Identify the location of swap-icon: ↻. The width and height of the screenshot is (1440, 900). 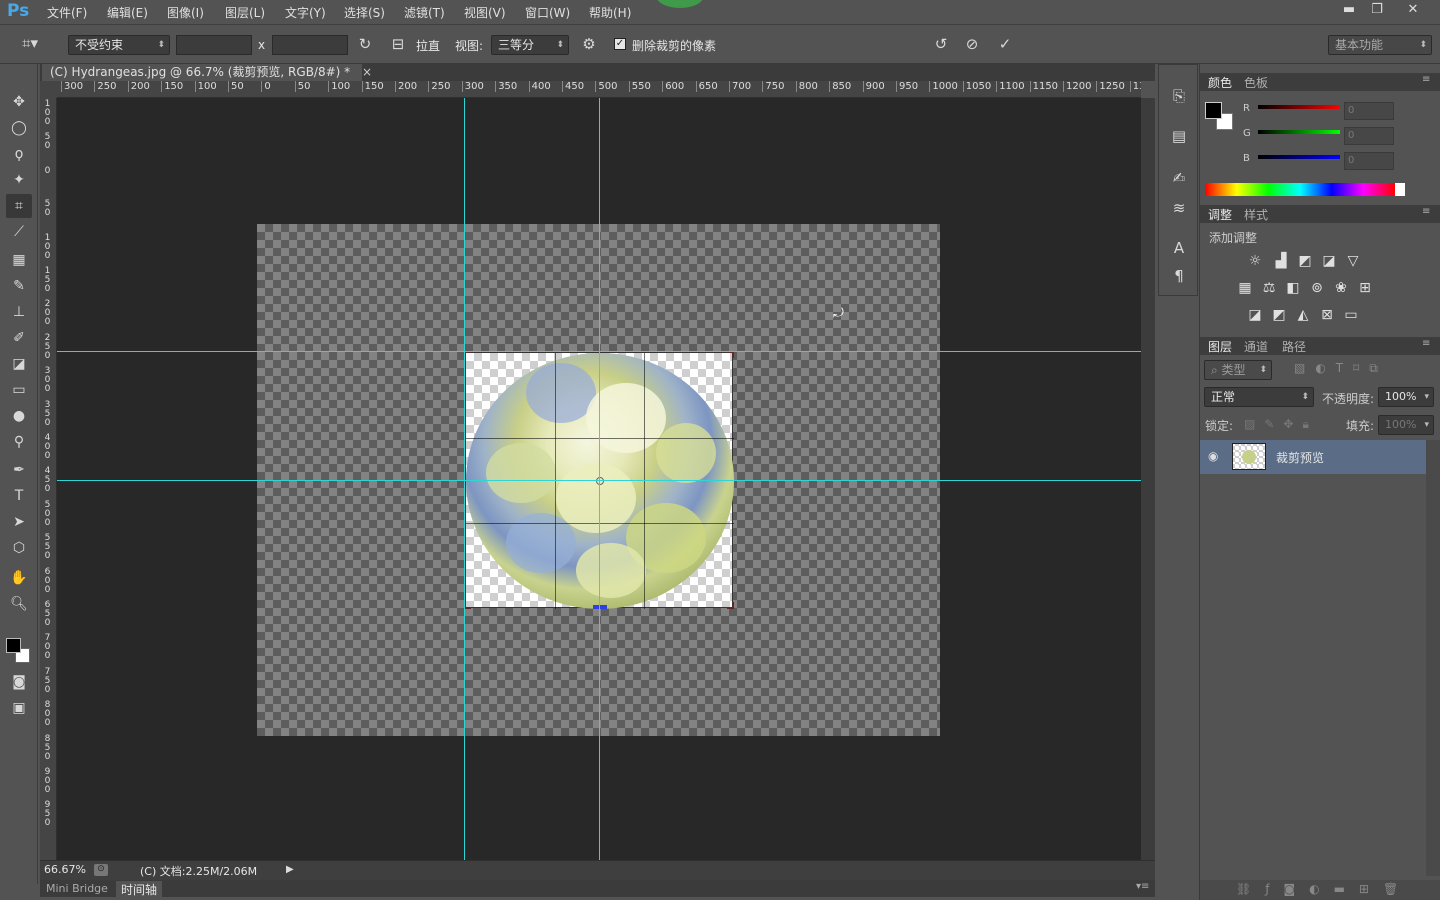
(365, 44).